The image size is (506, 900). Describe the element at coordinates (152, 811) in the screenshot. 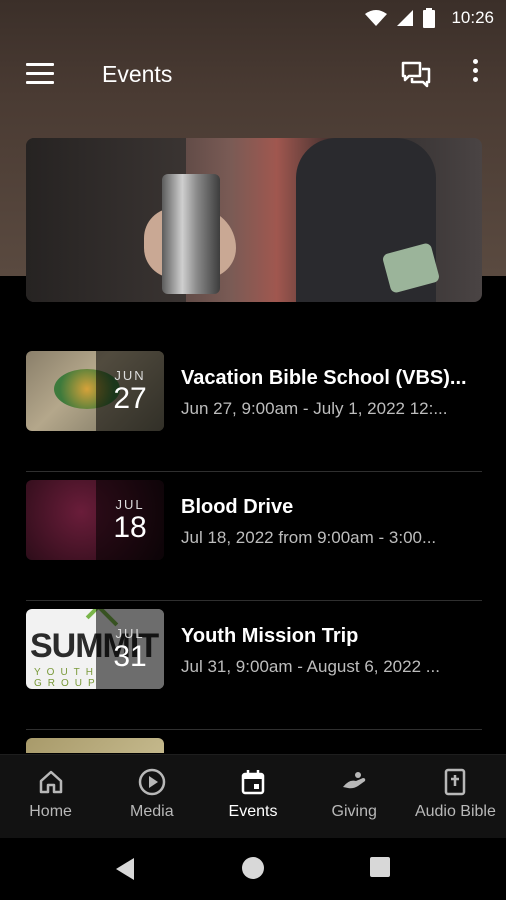

I see `nav-label: Media` at that location.